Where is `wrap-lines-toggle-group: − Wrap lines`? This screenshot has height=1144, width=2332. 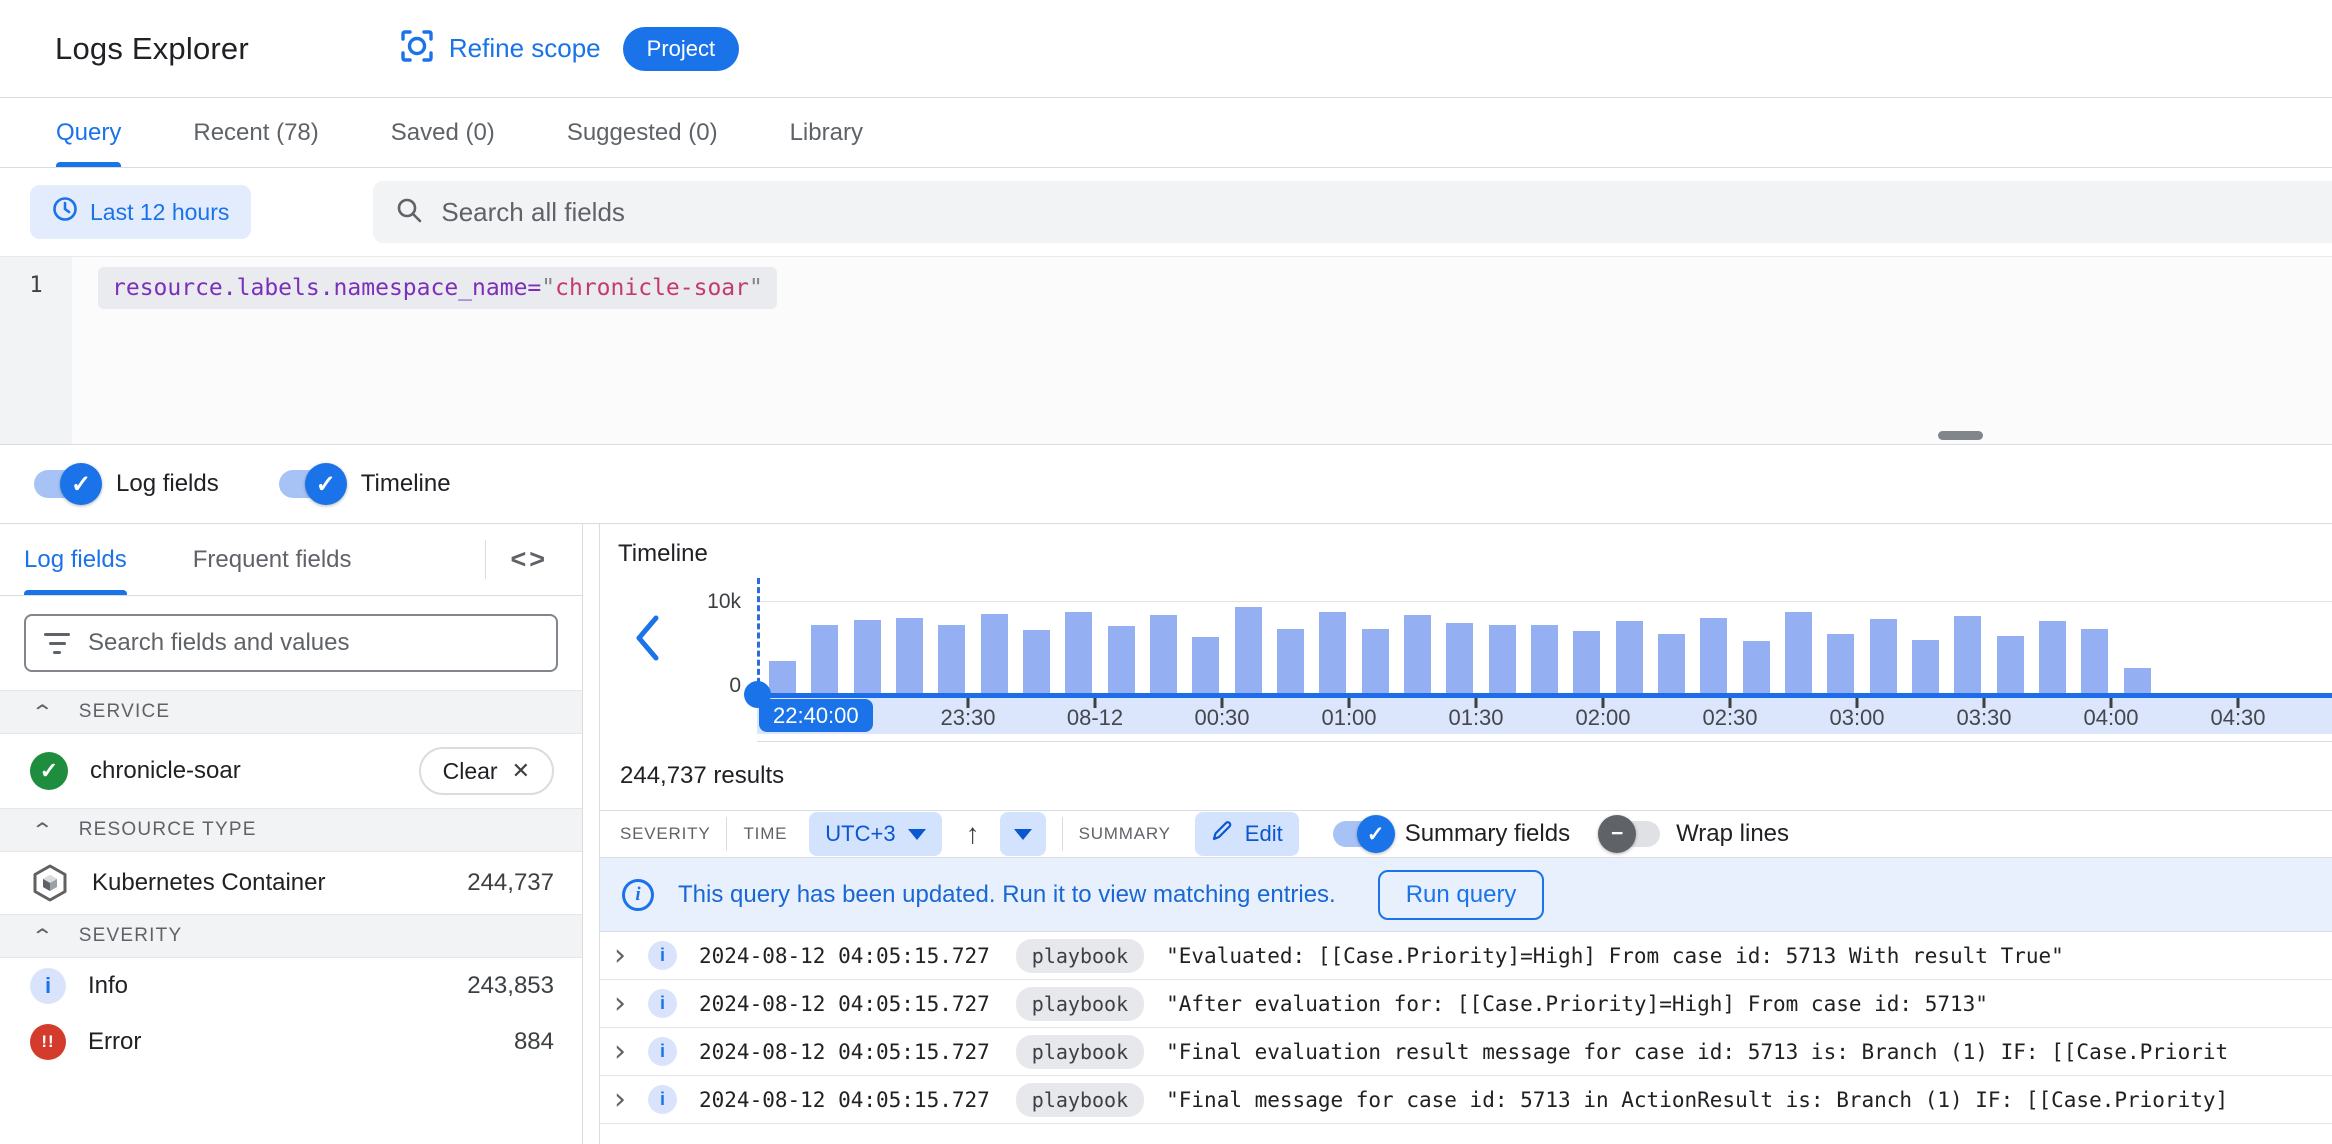 wrap-lines-toggle-group: − Wrap lines is located at coordinates (1693, 834).